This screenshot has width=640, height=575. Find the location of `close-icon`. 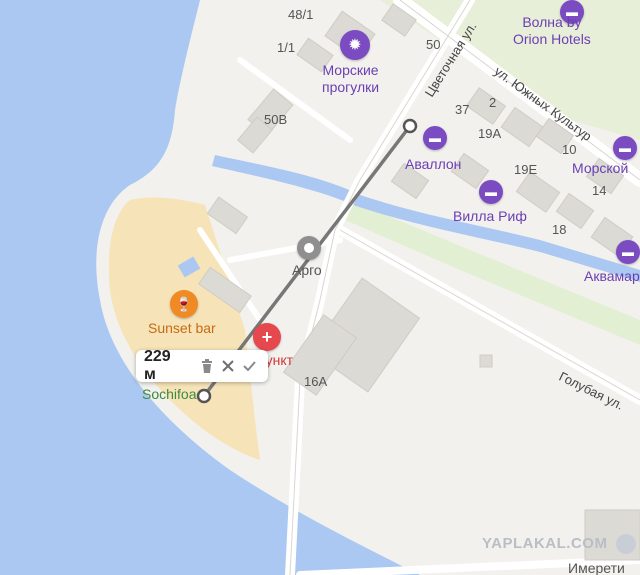

close-icon is located at coordinates (228, 366).